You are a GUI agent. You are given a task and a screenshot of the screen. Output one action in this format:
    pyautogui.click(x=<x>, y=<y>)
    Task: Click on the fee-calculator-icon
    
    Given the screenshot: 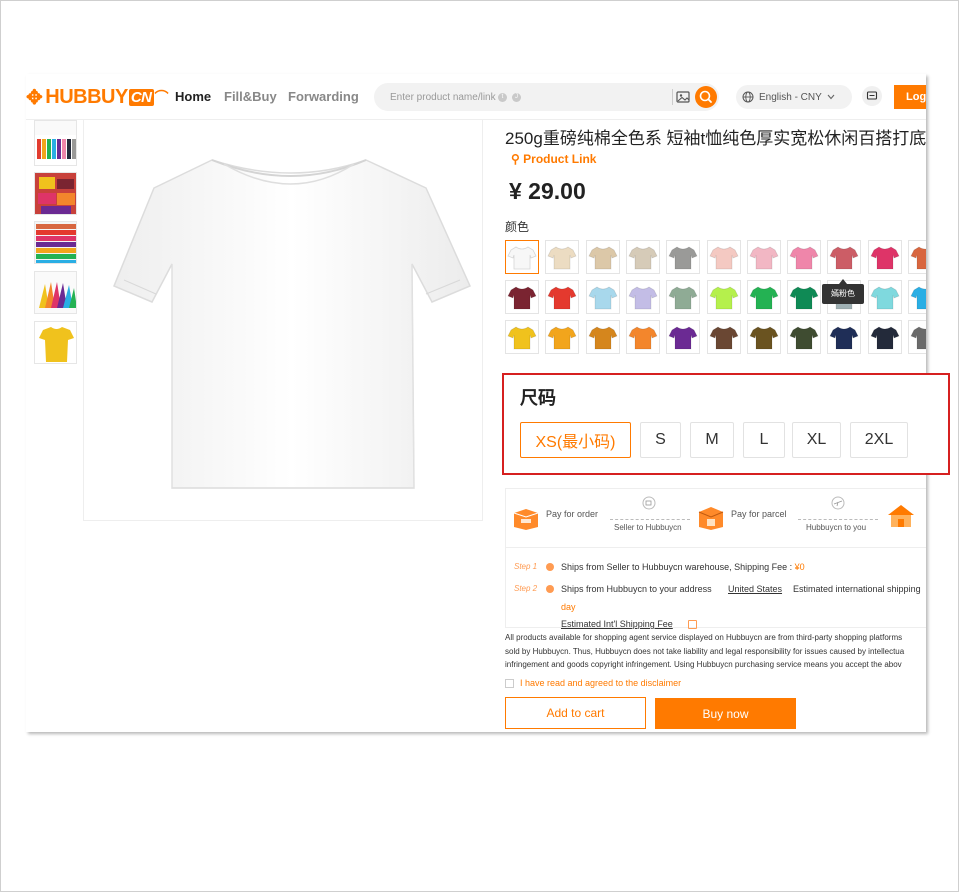 What is the action you would take?
    pyautogui.click(x=692, y=624)
    